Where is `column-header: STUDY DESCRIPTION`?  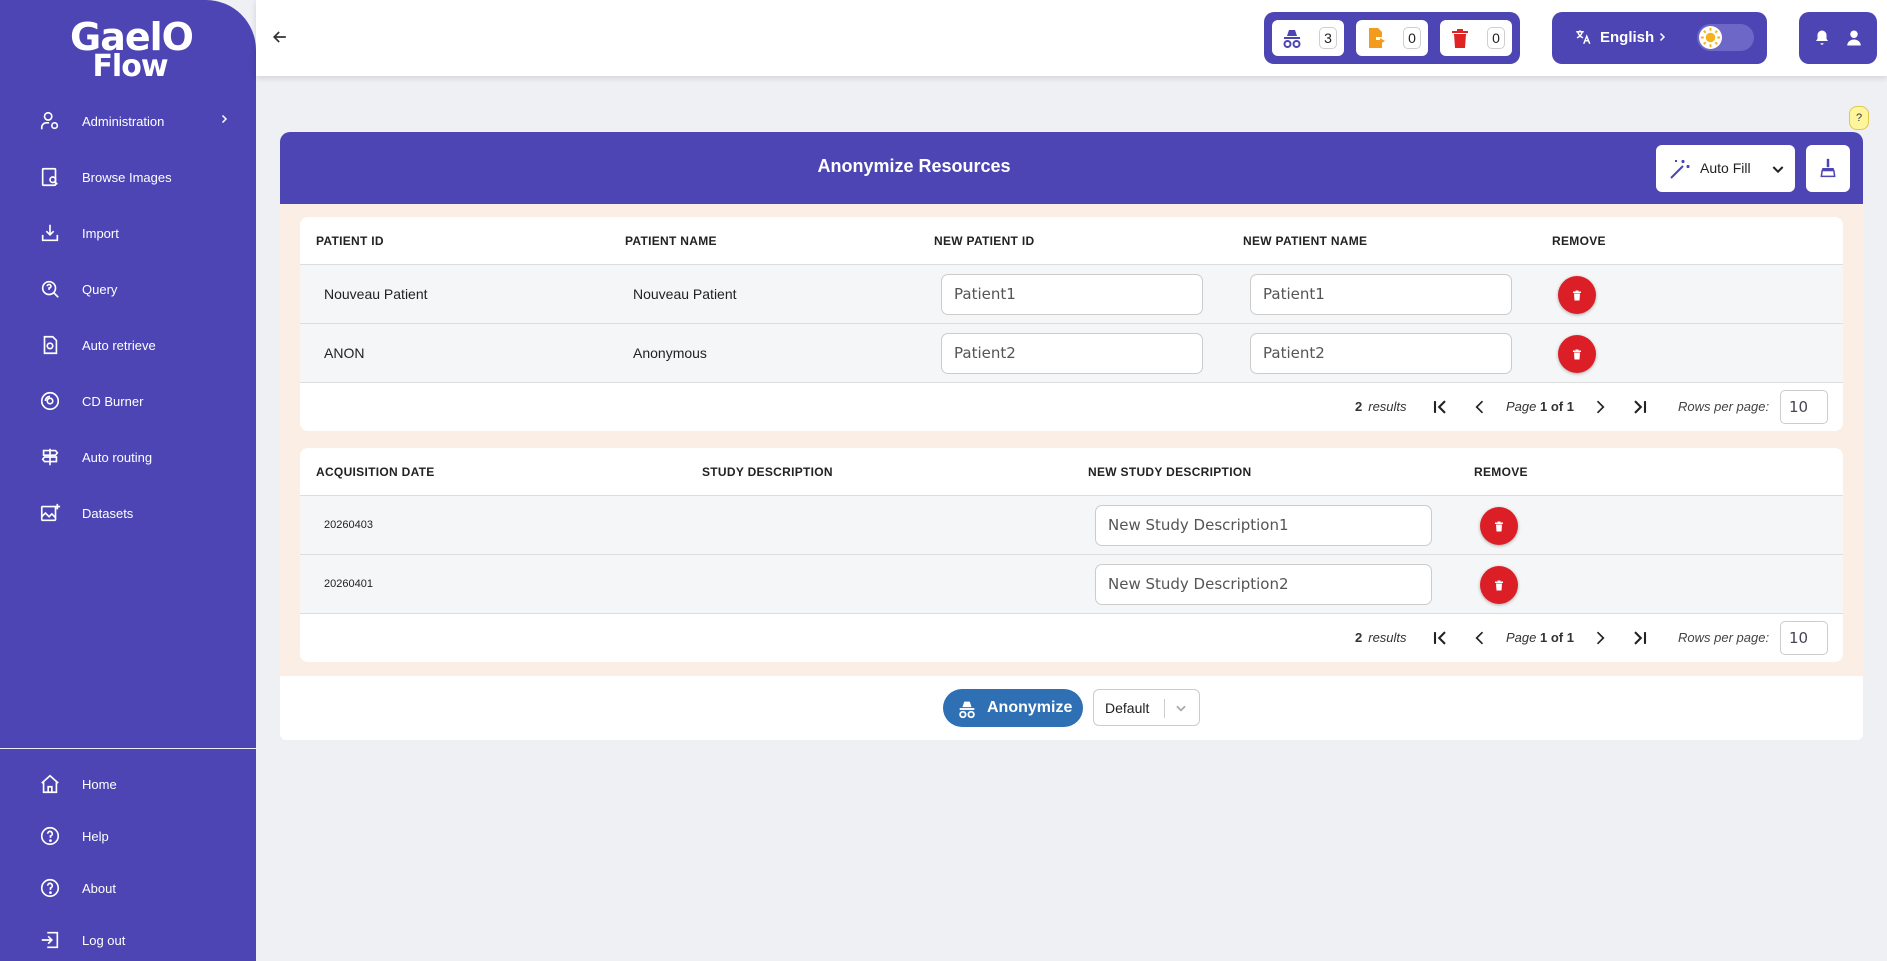 column-header: STUDY DESCRIPTION is located at coordinates (767, 472).